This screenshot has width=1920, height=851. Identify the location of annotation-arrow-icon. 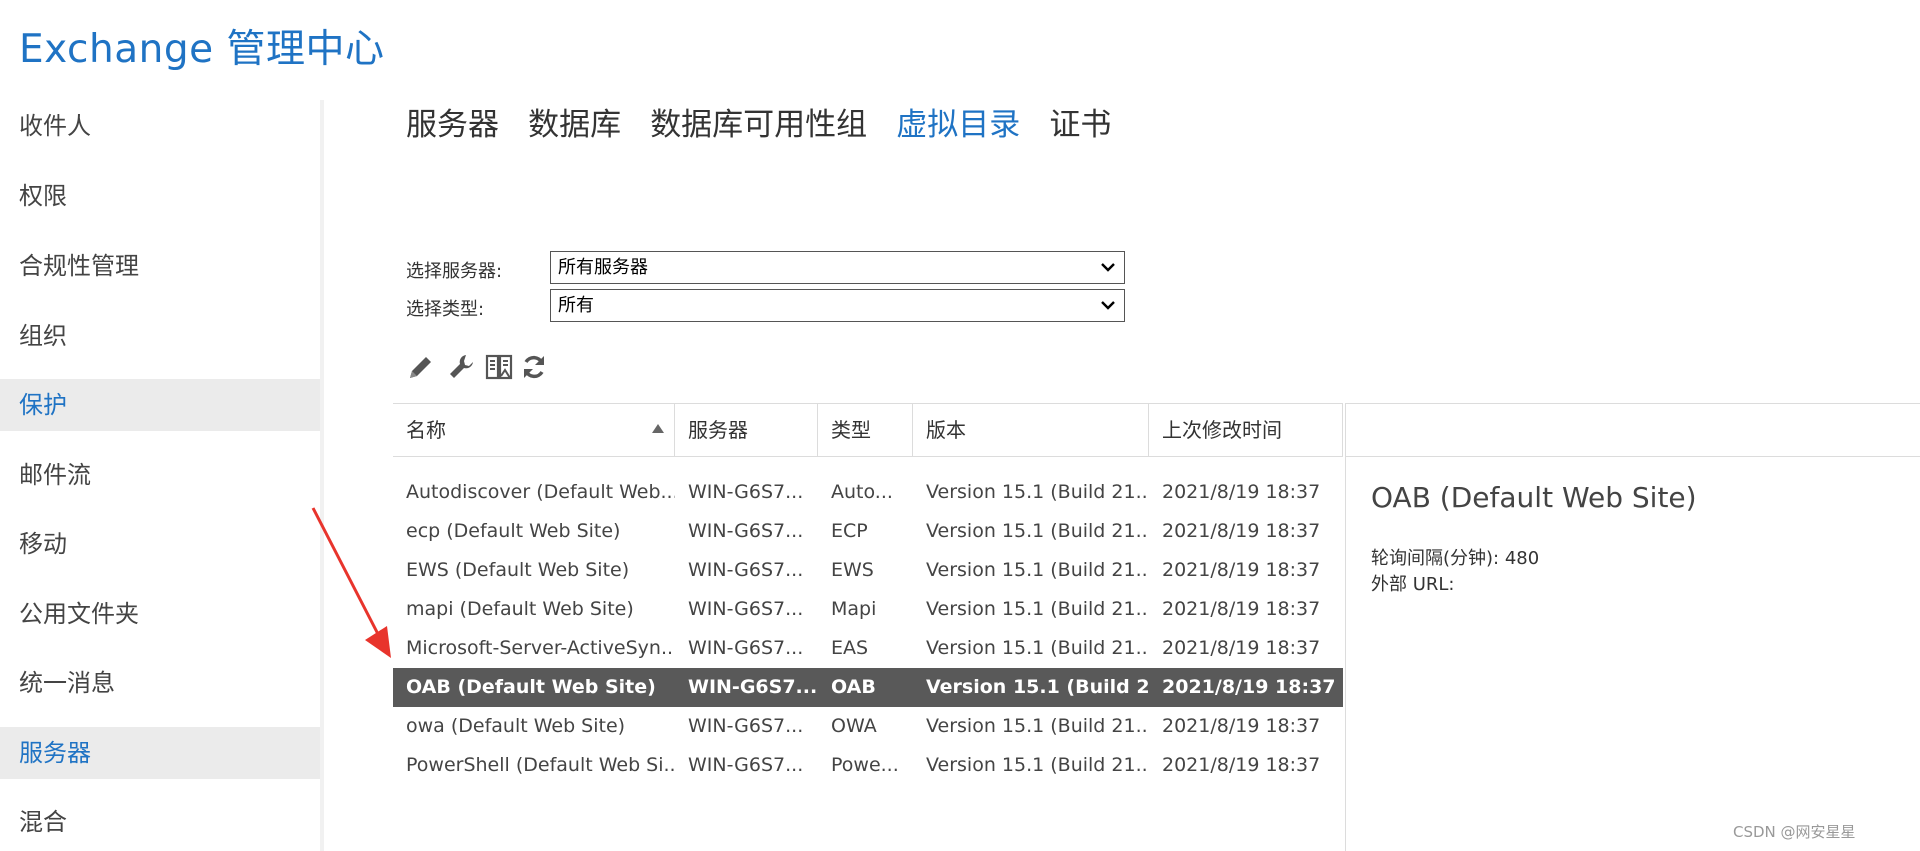
(351, 582).